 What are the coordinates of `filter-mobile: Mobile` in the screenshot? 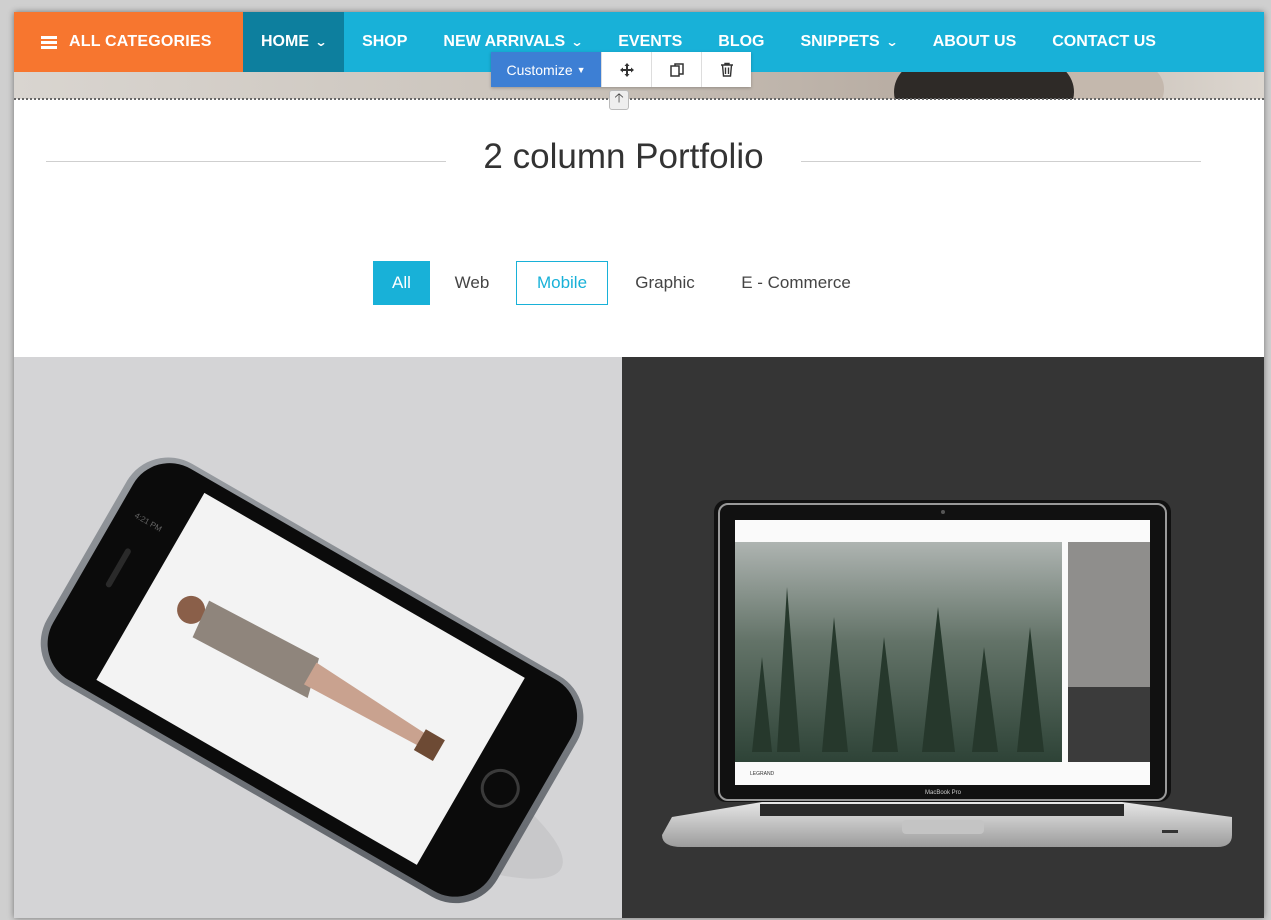 It's located at (562, 283).